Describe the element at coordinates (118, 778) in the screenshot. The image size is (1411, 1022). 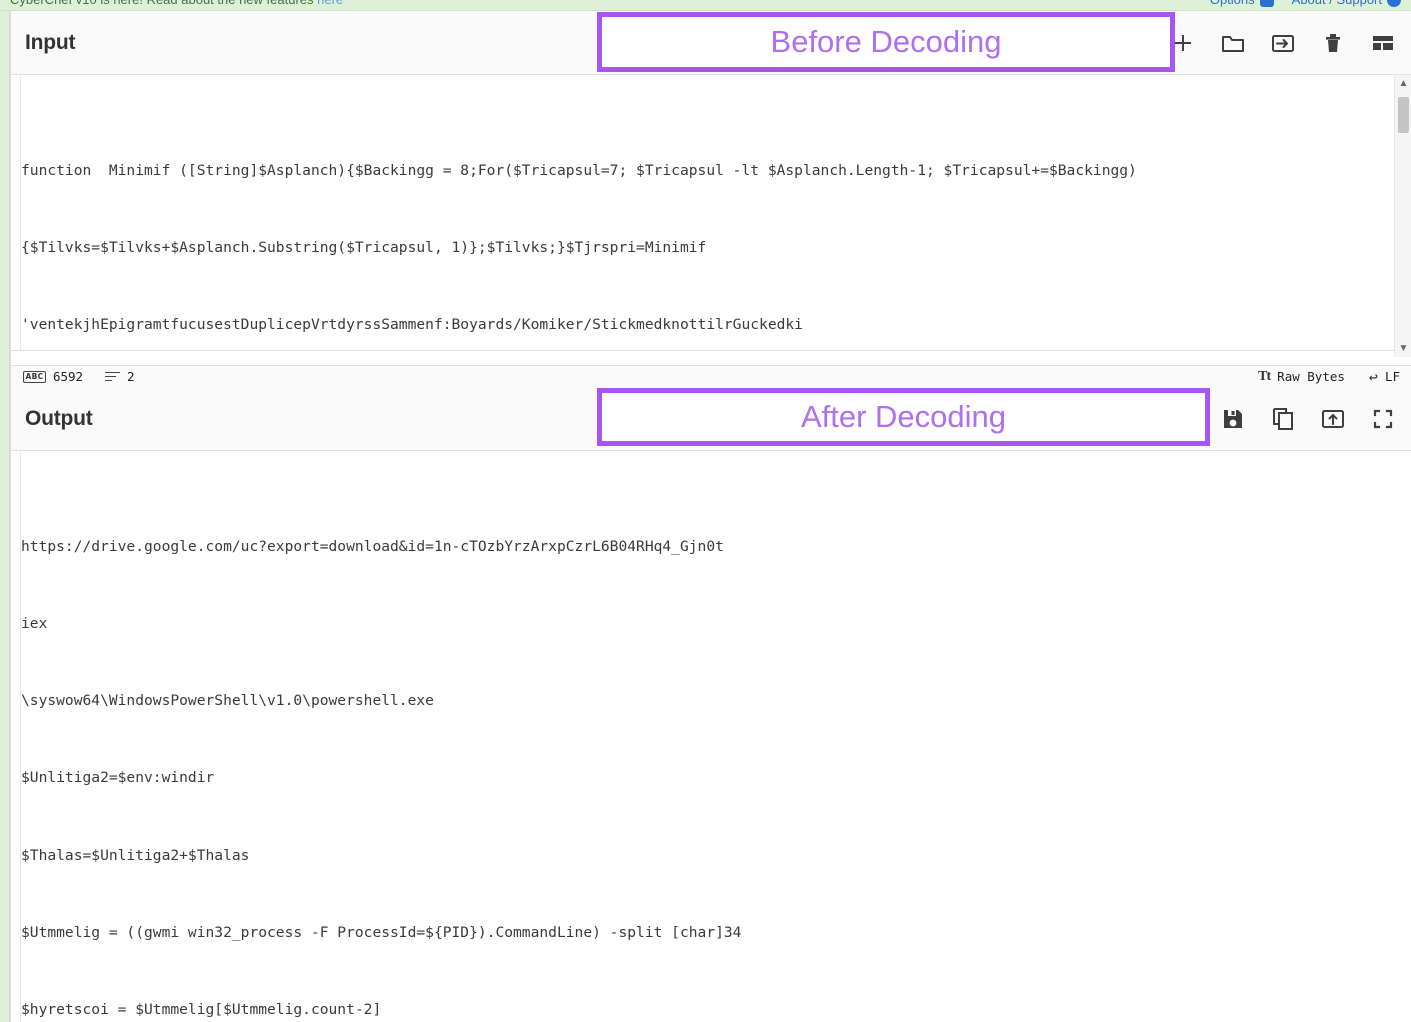
I see `output-line: $Unlitiga2=$env:windir` at that location.